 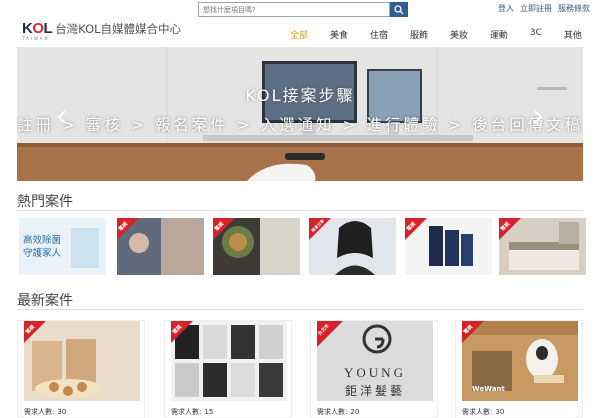 I want to click on card-caption: 高效除菌 守護家人, so click(x=42, y=247).